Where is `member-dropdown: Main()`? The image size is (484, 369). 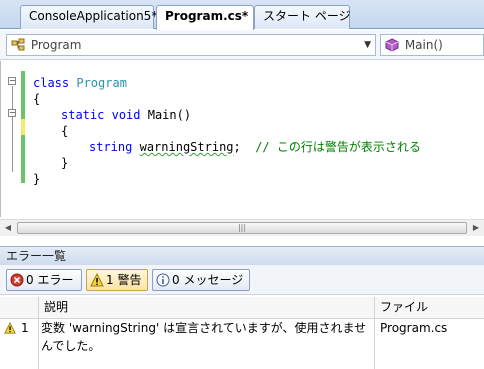
member-dropdown: Main() is located at coordinates (432, 45).